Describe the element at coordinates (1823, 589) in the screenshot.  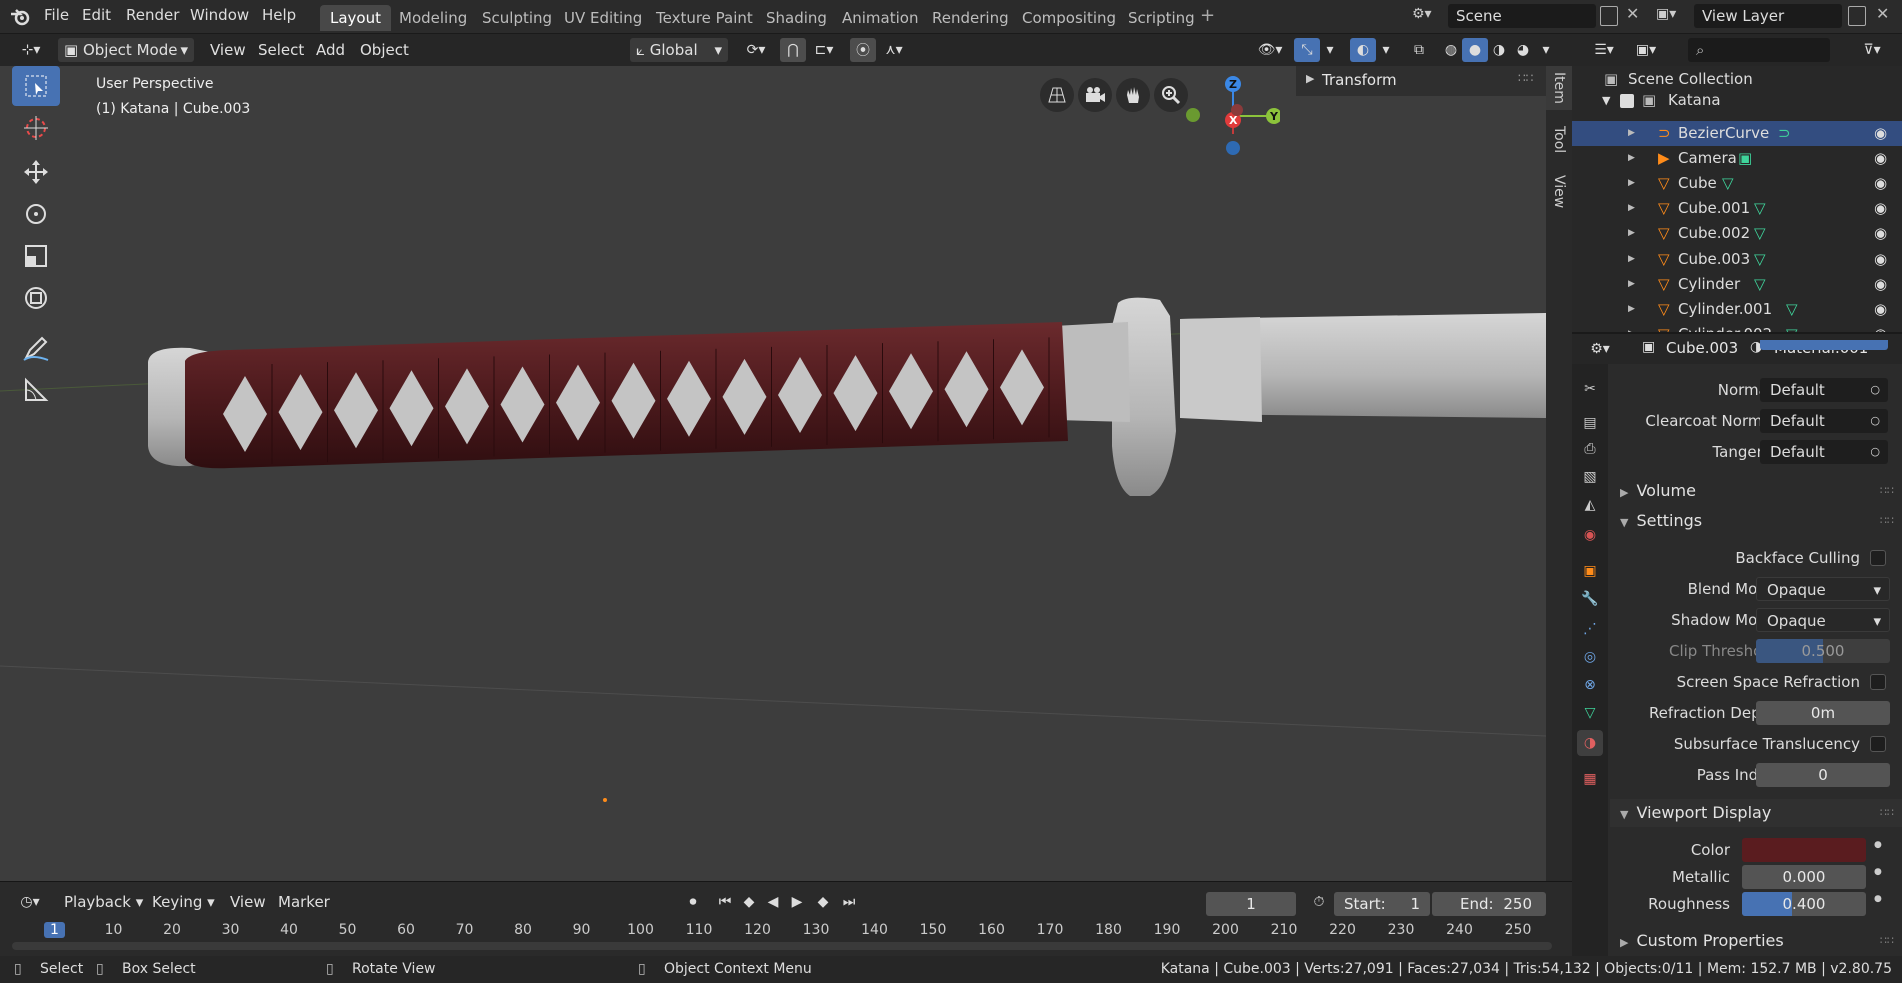
I see `blend-mode-select: Opaque ▾` at that location.